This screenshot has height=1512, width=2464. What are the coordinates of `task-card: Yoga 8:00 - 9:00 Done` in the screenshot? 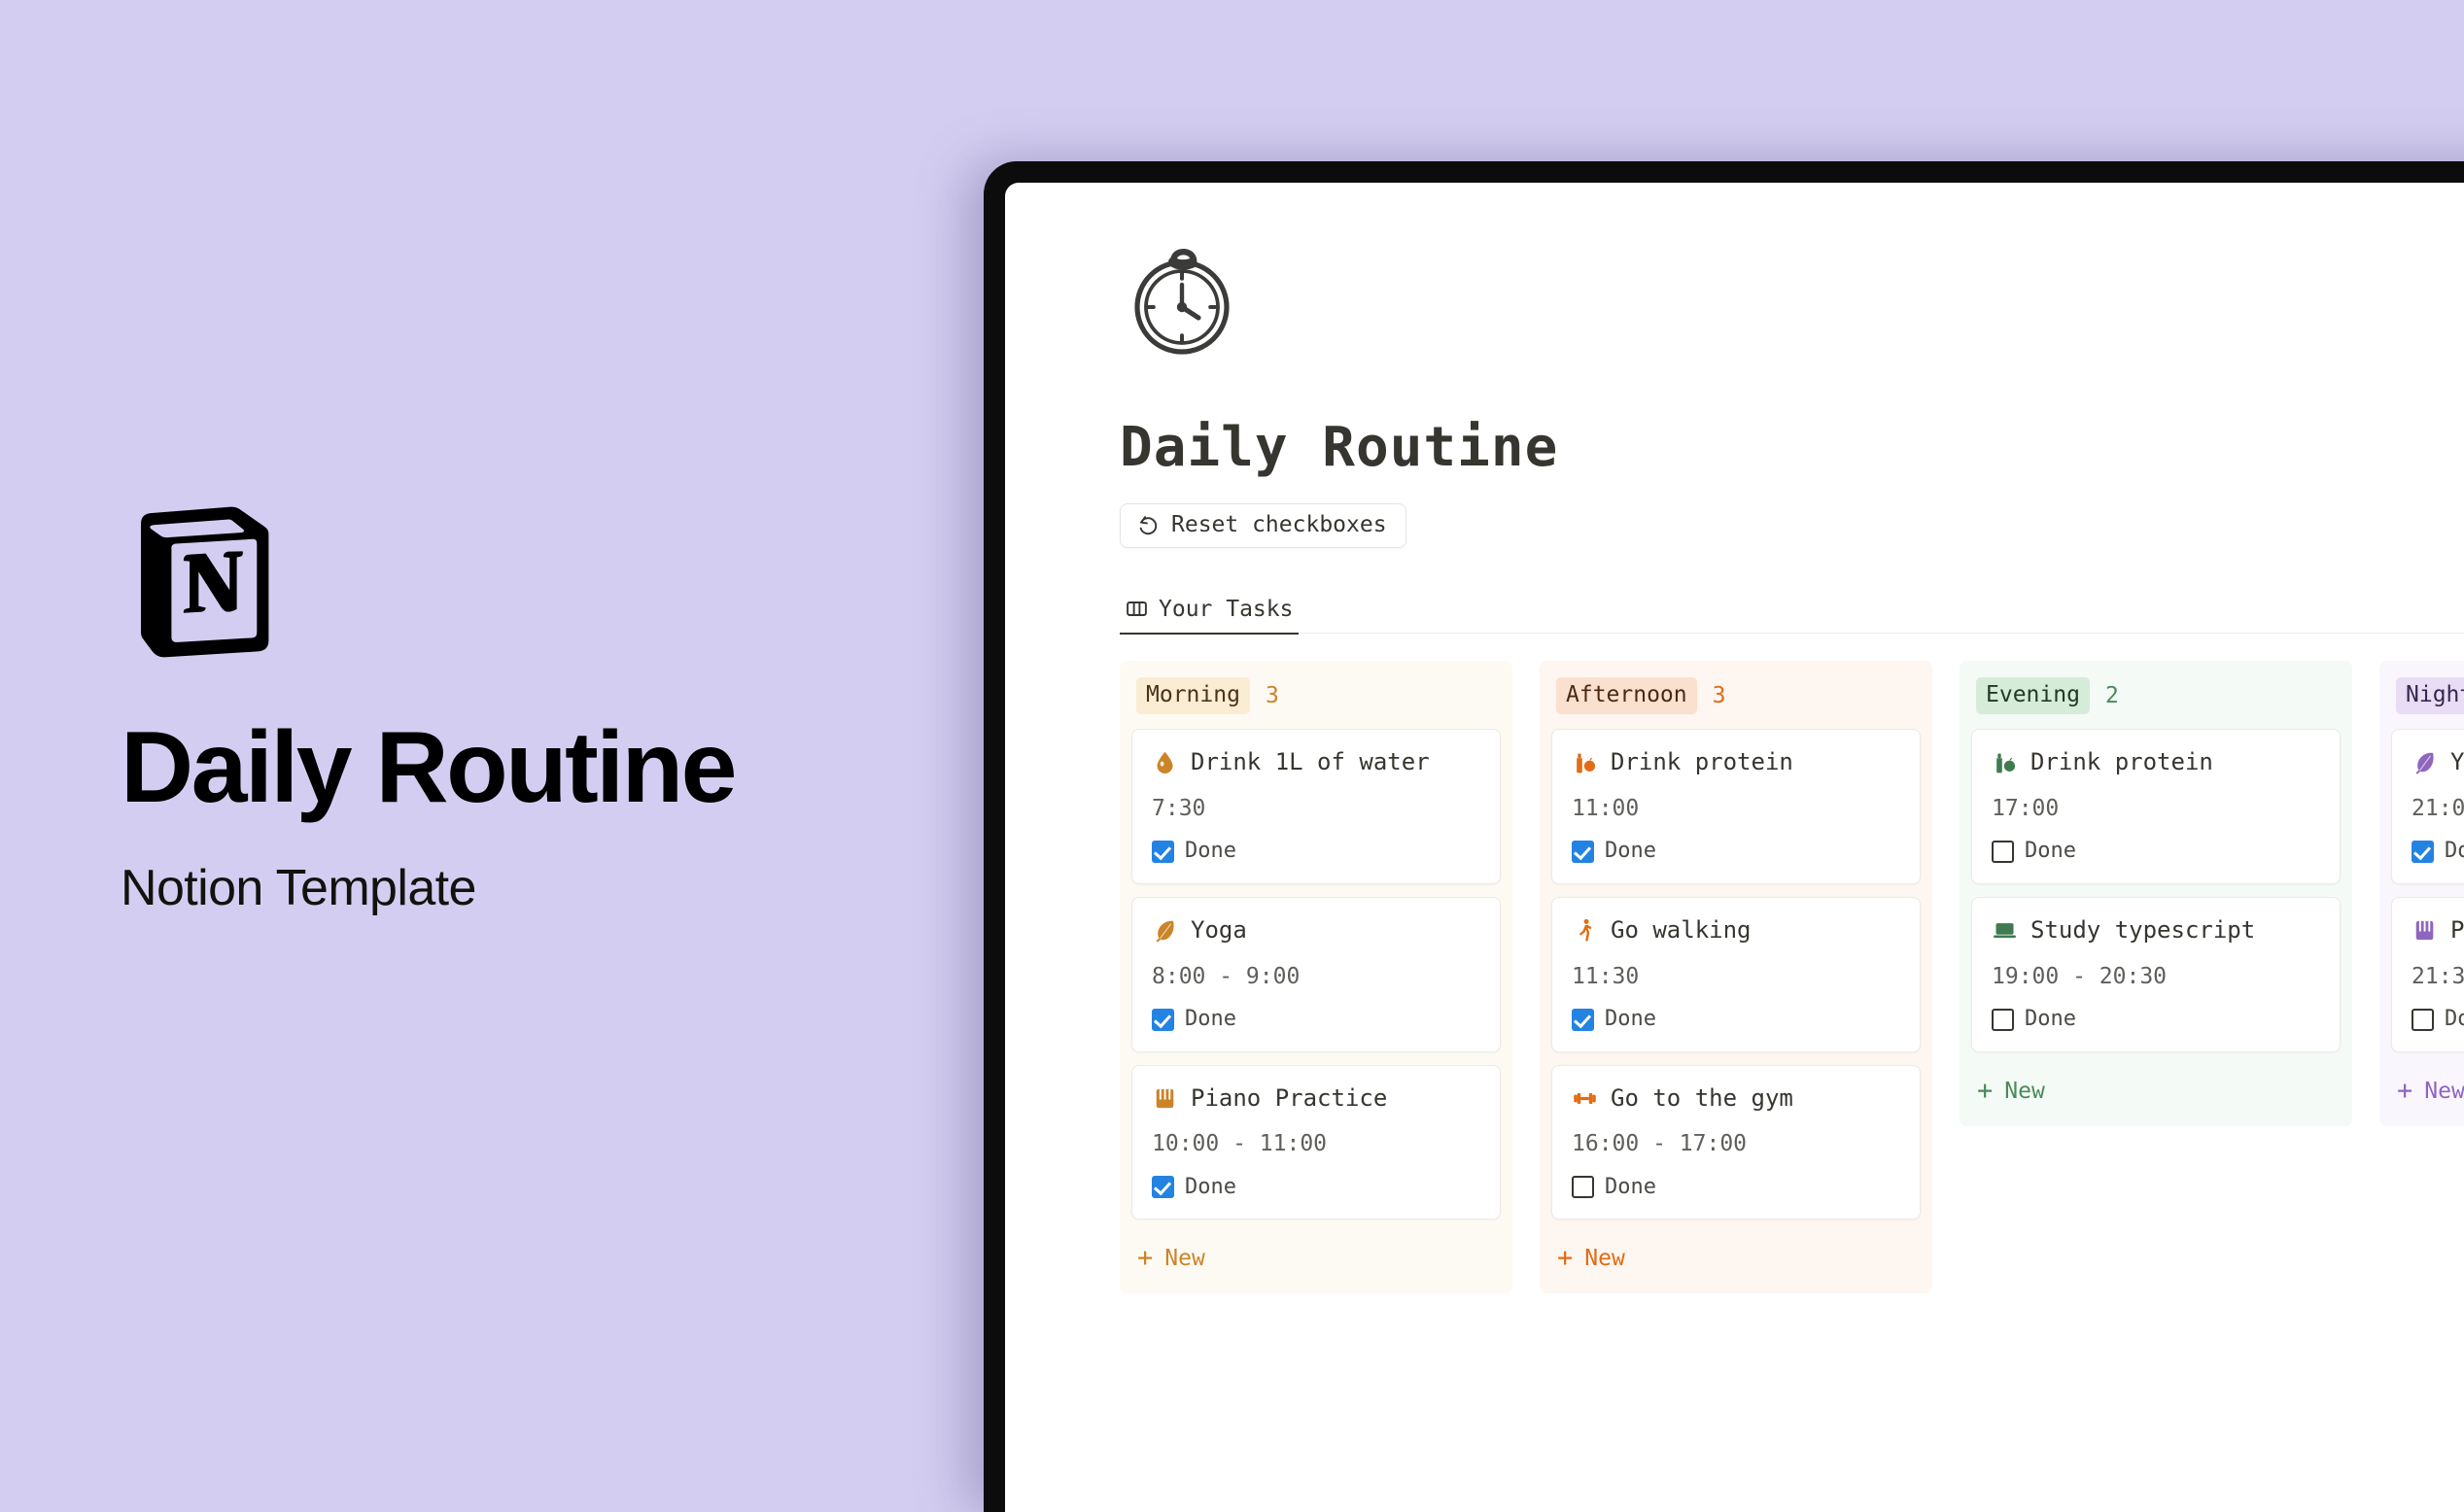 It's located at (1316, 974).